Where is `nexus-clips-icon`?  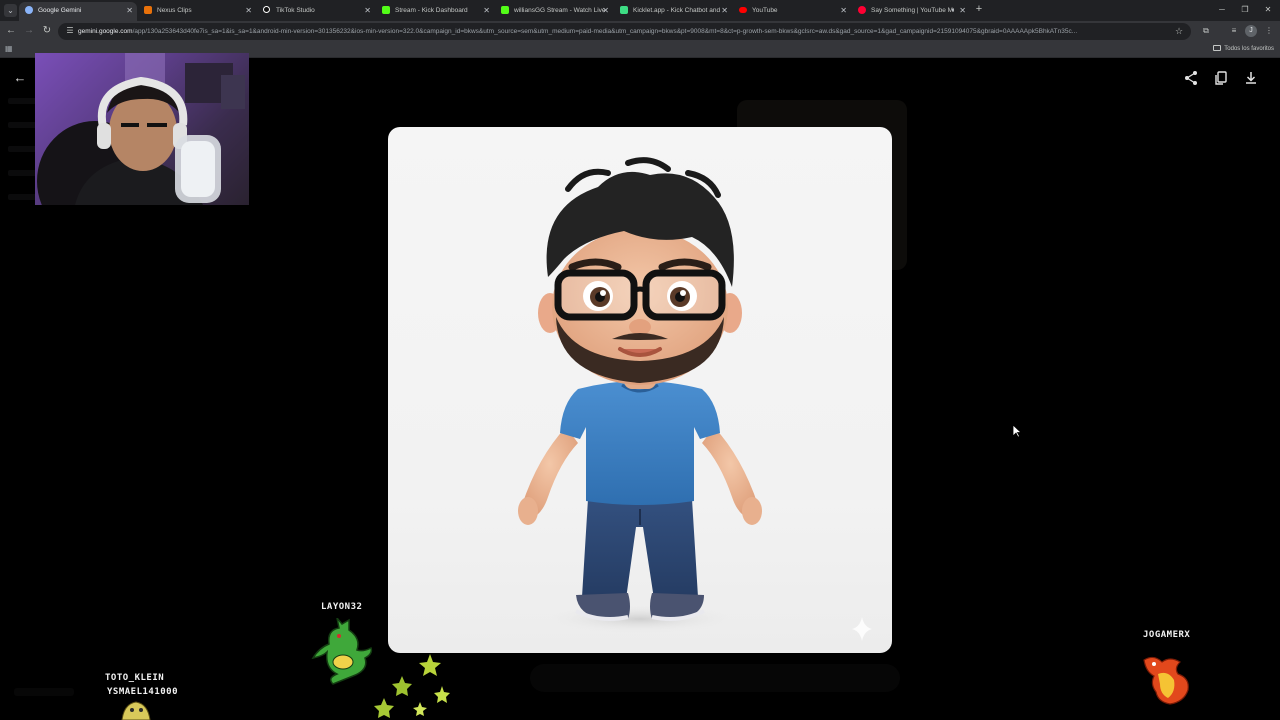
nexus-clips-icon is located at coordinates (148, 10).